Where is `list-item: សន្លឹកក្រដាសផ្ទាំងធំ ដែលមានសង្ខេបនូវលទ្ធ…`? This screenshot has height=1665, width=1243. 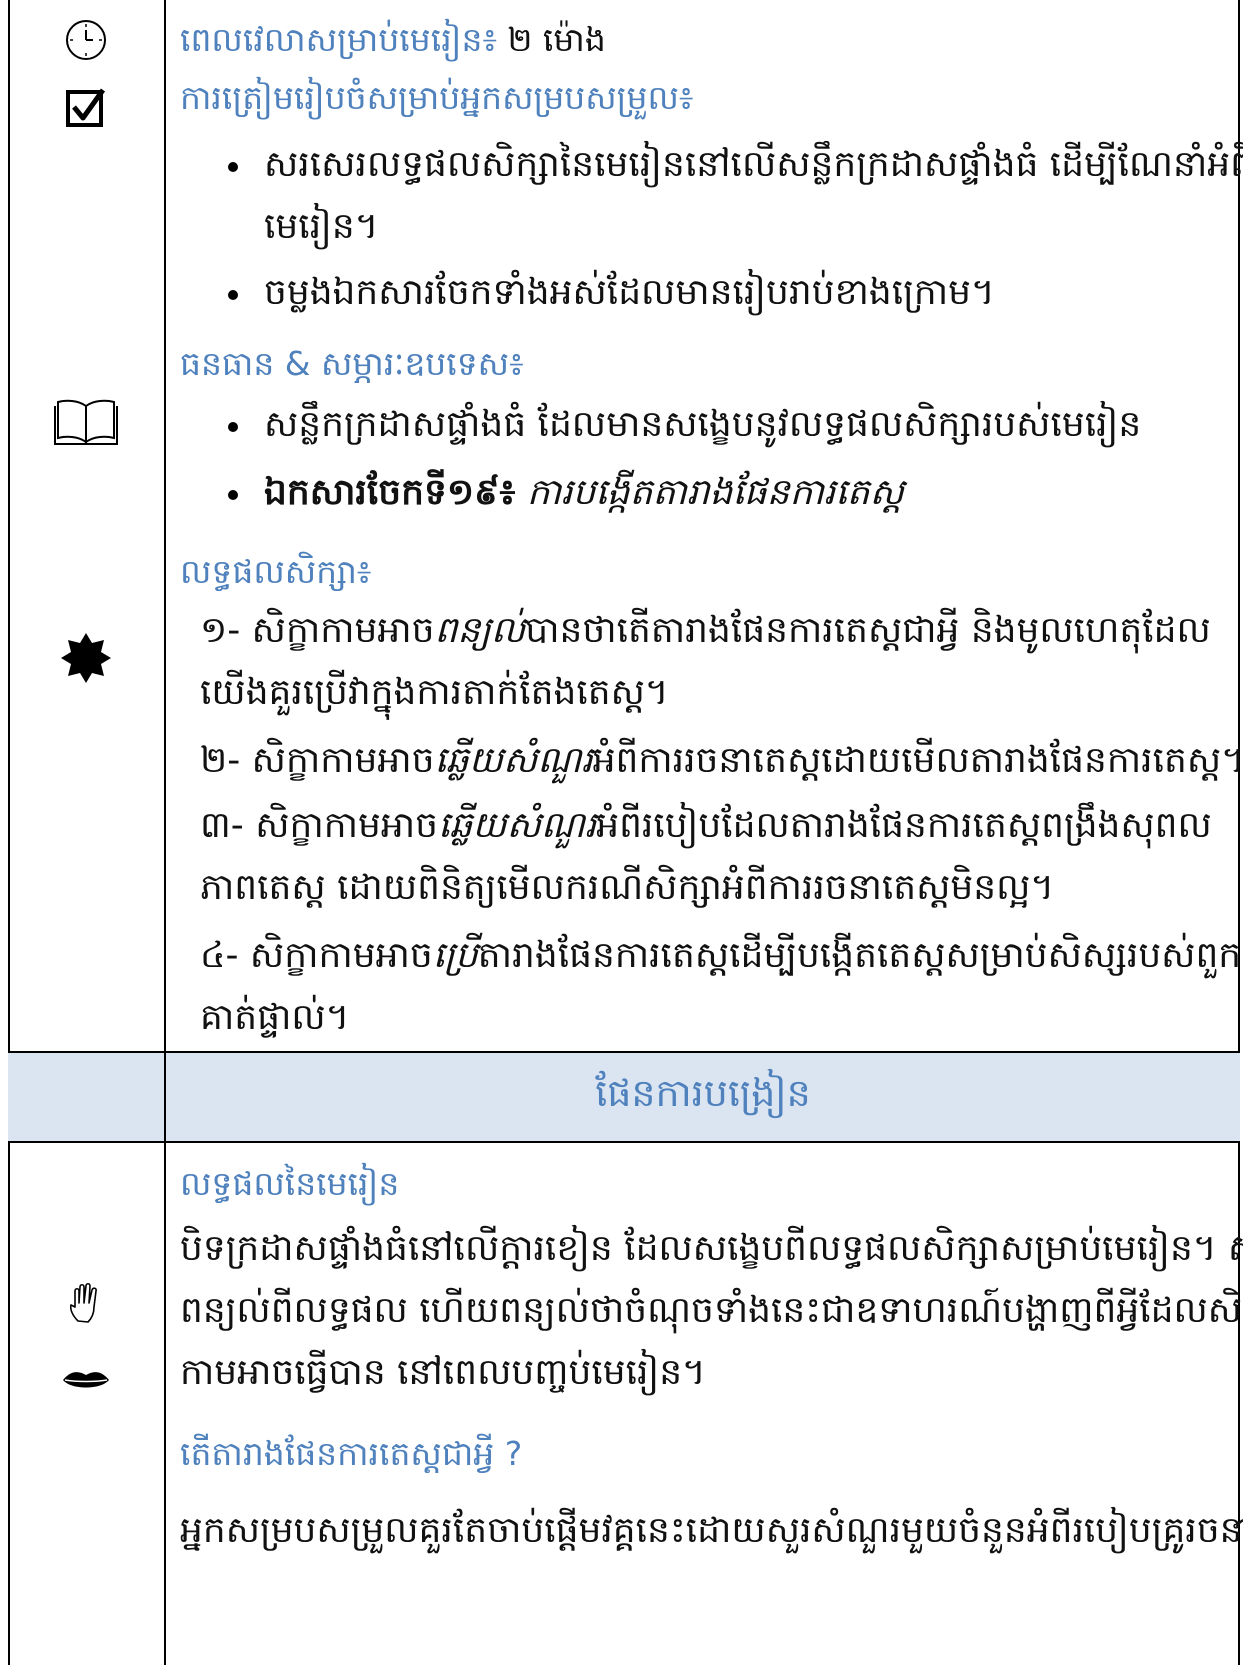
list-item: សន្លឹកក្រដាសផ្ទាំងធំ ដែលមានសង្ខេបនូវលទ្ធ… is located at coordinates (718, 425).